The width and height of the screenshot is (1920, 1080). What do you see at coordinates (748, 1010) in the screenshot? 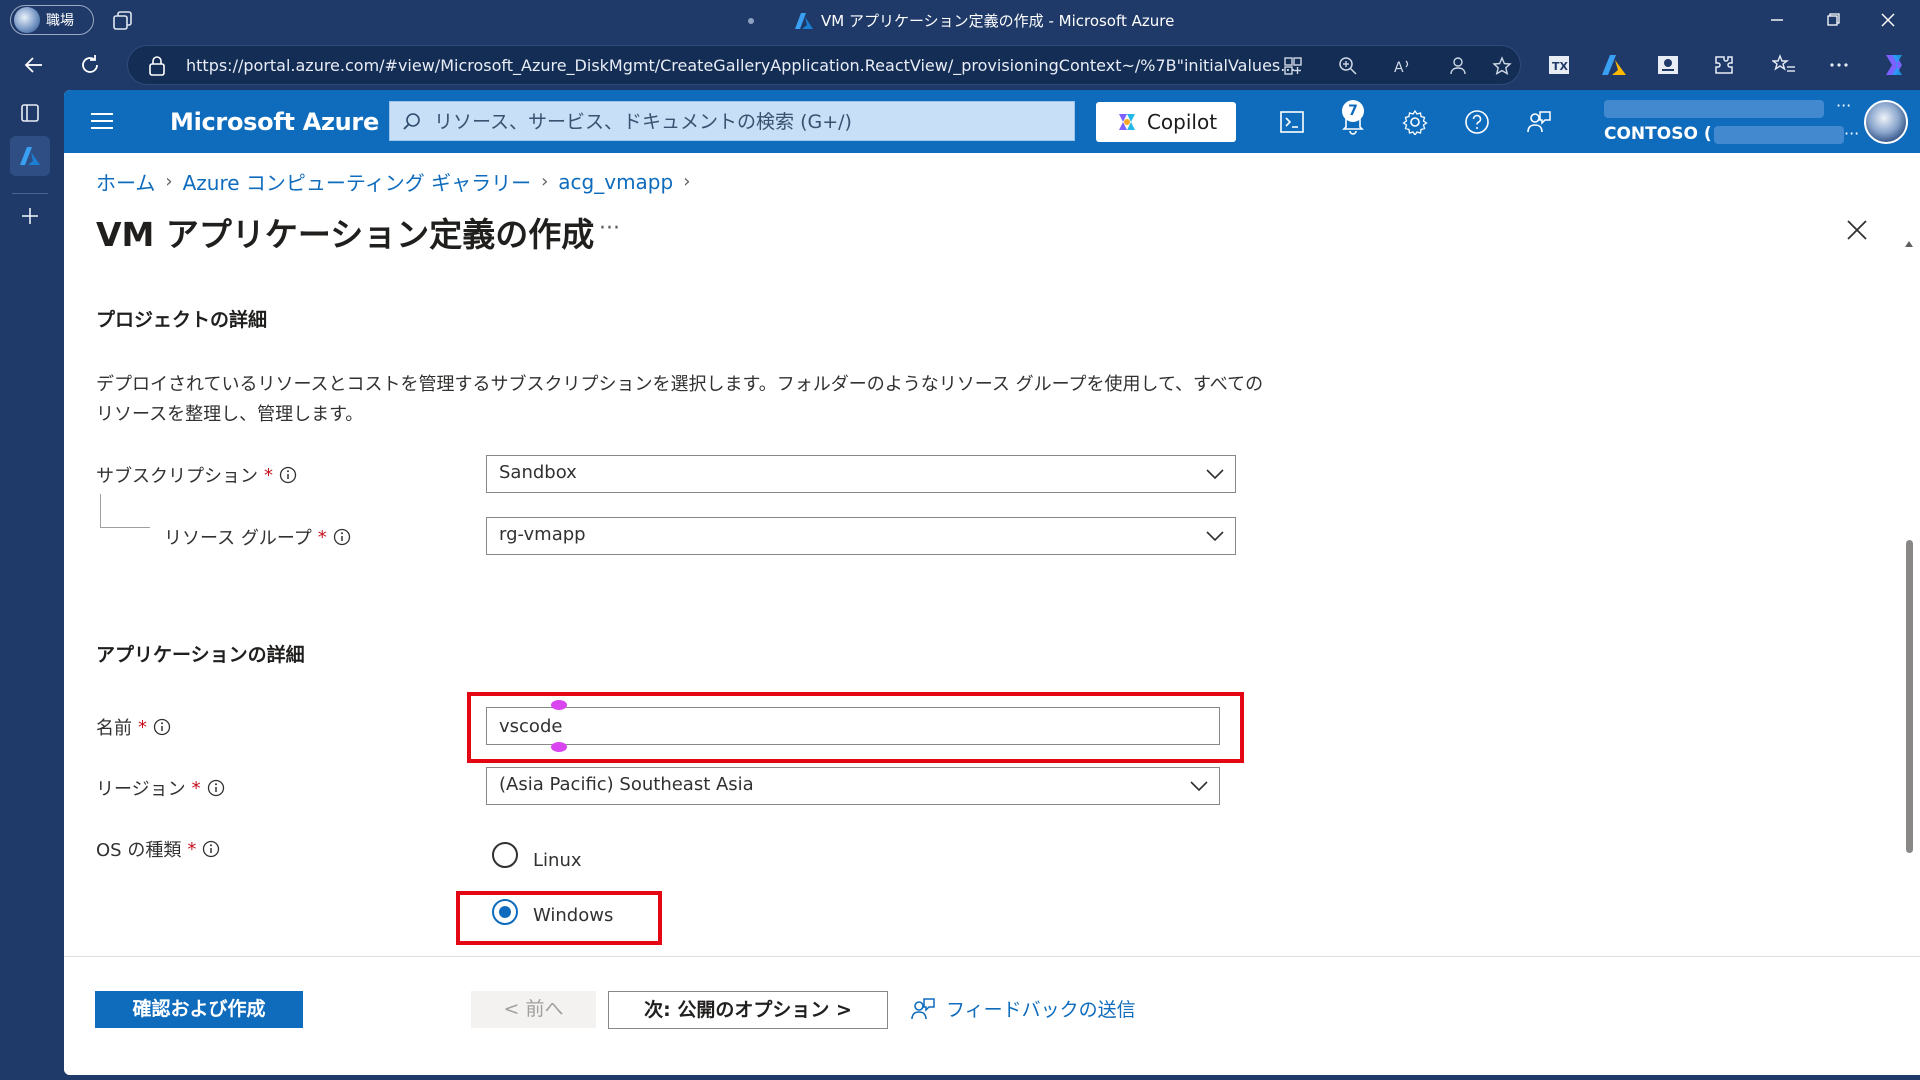
I see `next-publishing-options-button: 次: 公開のオプション >` at bounding box center [748, 1010].